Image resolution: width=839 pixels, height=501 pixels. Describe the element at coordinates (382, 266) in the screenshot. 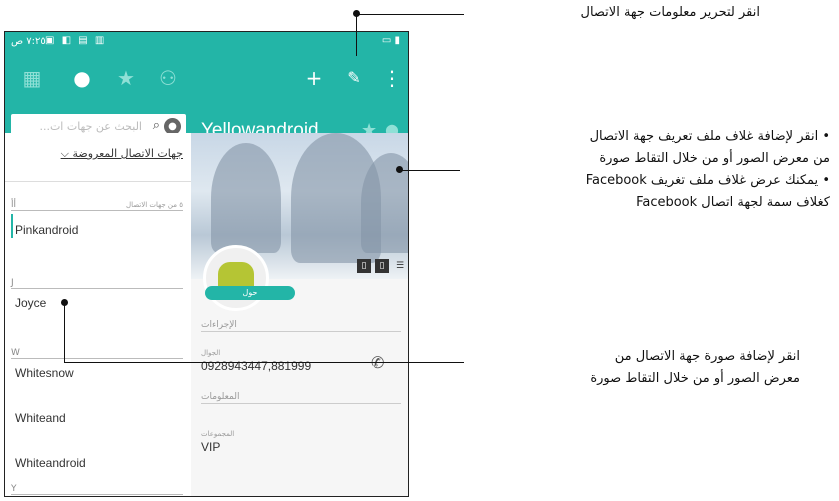

I see `cover-camera-icon: ▯` at that location.